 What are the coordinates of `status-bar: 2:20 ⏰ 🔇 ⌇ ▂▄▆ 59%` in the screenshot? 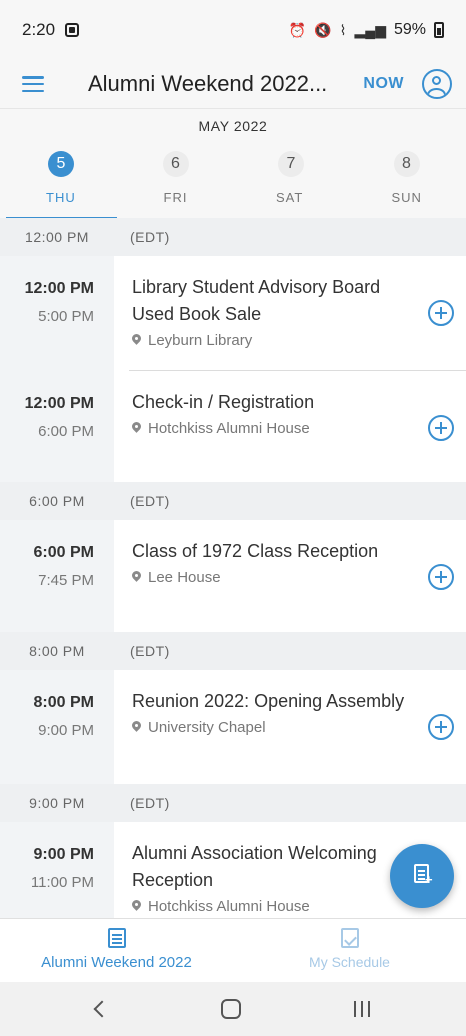 It's located at (233, 30).